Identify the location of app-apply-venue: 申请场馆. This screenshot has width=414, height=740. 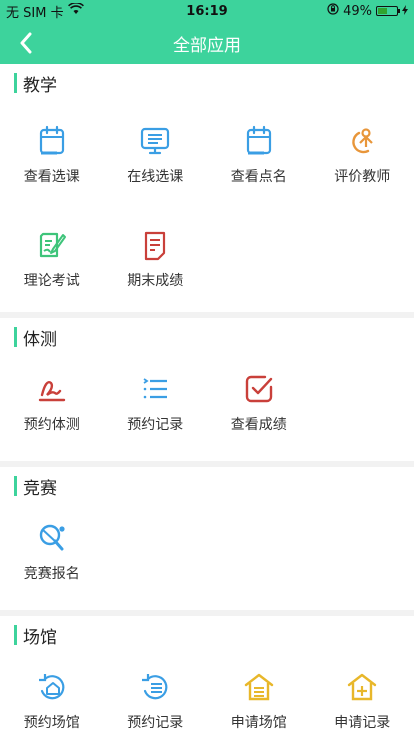
(259, 705).